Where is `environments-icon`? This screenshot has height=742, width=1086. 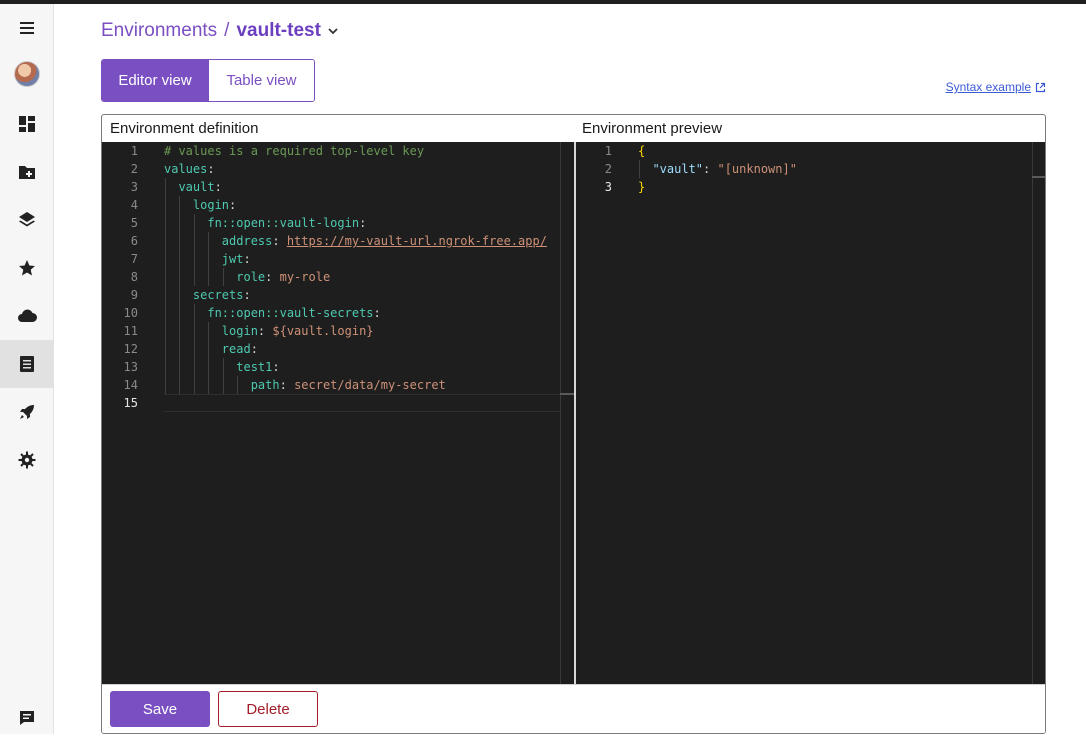 environments-icon is located at coordinates (26, 364).